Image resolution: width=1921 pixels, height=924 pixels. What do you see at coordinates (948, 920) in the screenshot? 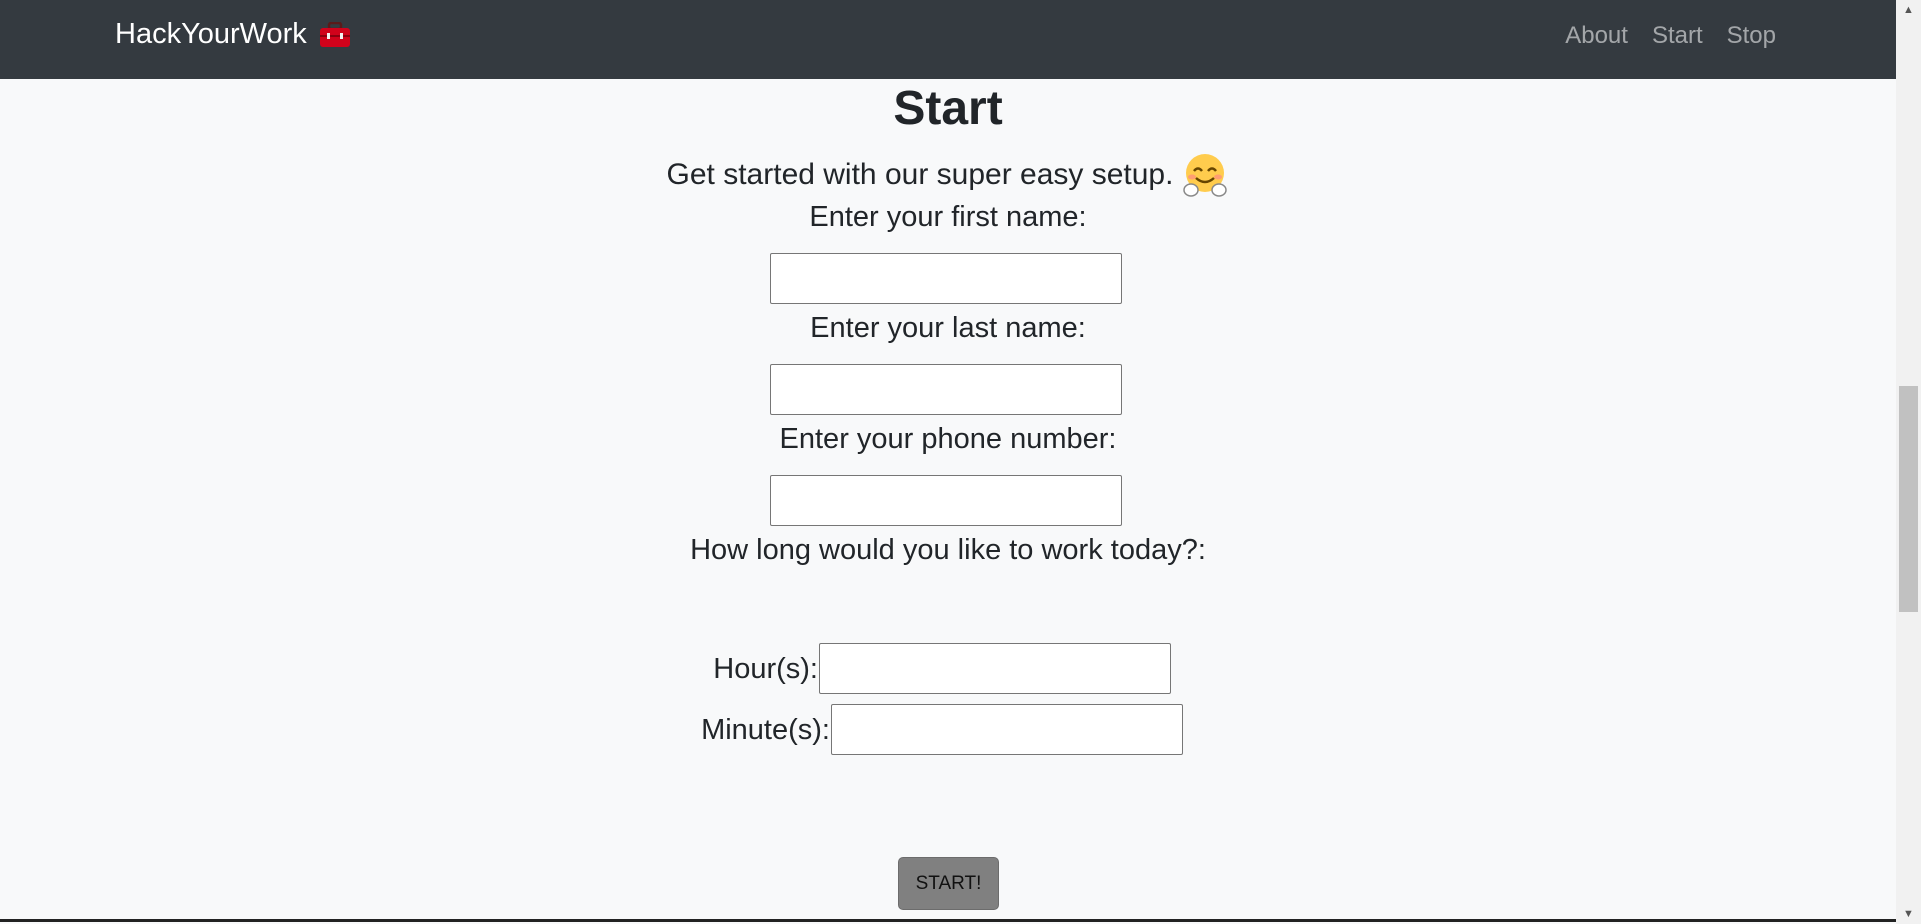
I see `bottom-border` at bounding box center [948, 920].